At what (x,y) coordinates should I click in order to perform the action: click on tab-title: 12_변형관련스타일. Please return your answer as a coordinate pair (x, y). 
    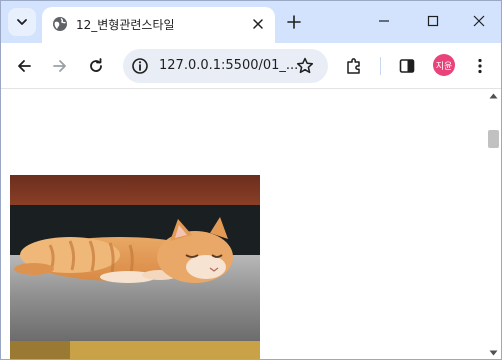
    Looking at the image, I should click on (125, 25).